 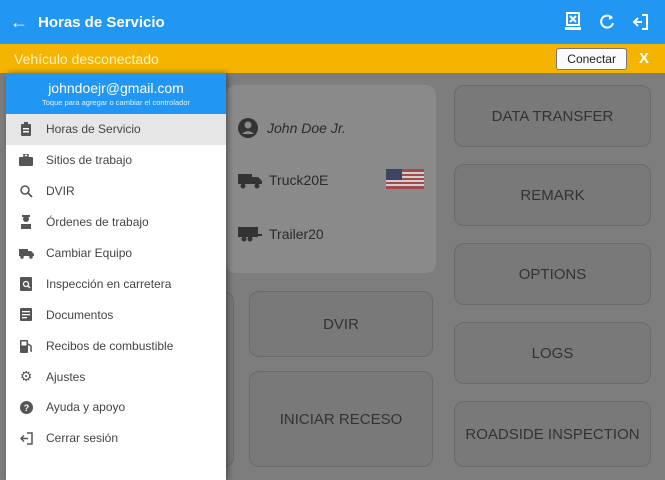 I want to click on fuel-icon, so click(x=26, y=346).